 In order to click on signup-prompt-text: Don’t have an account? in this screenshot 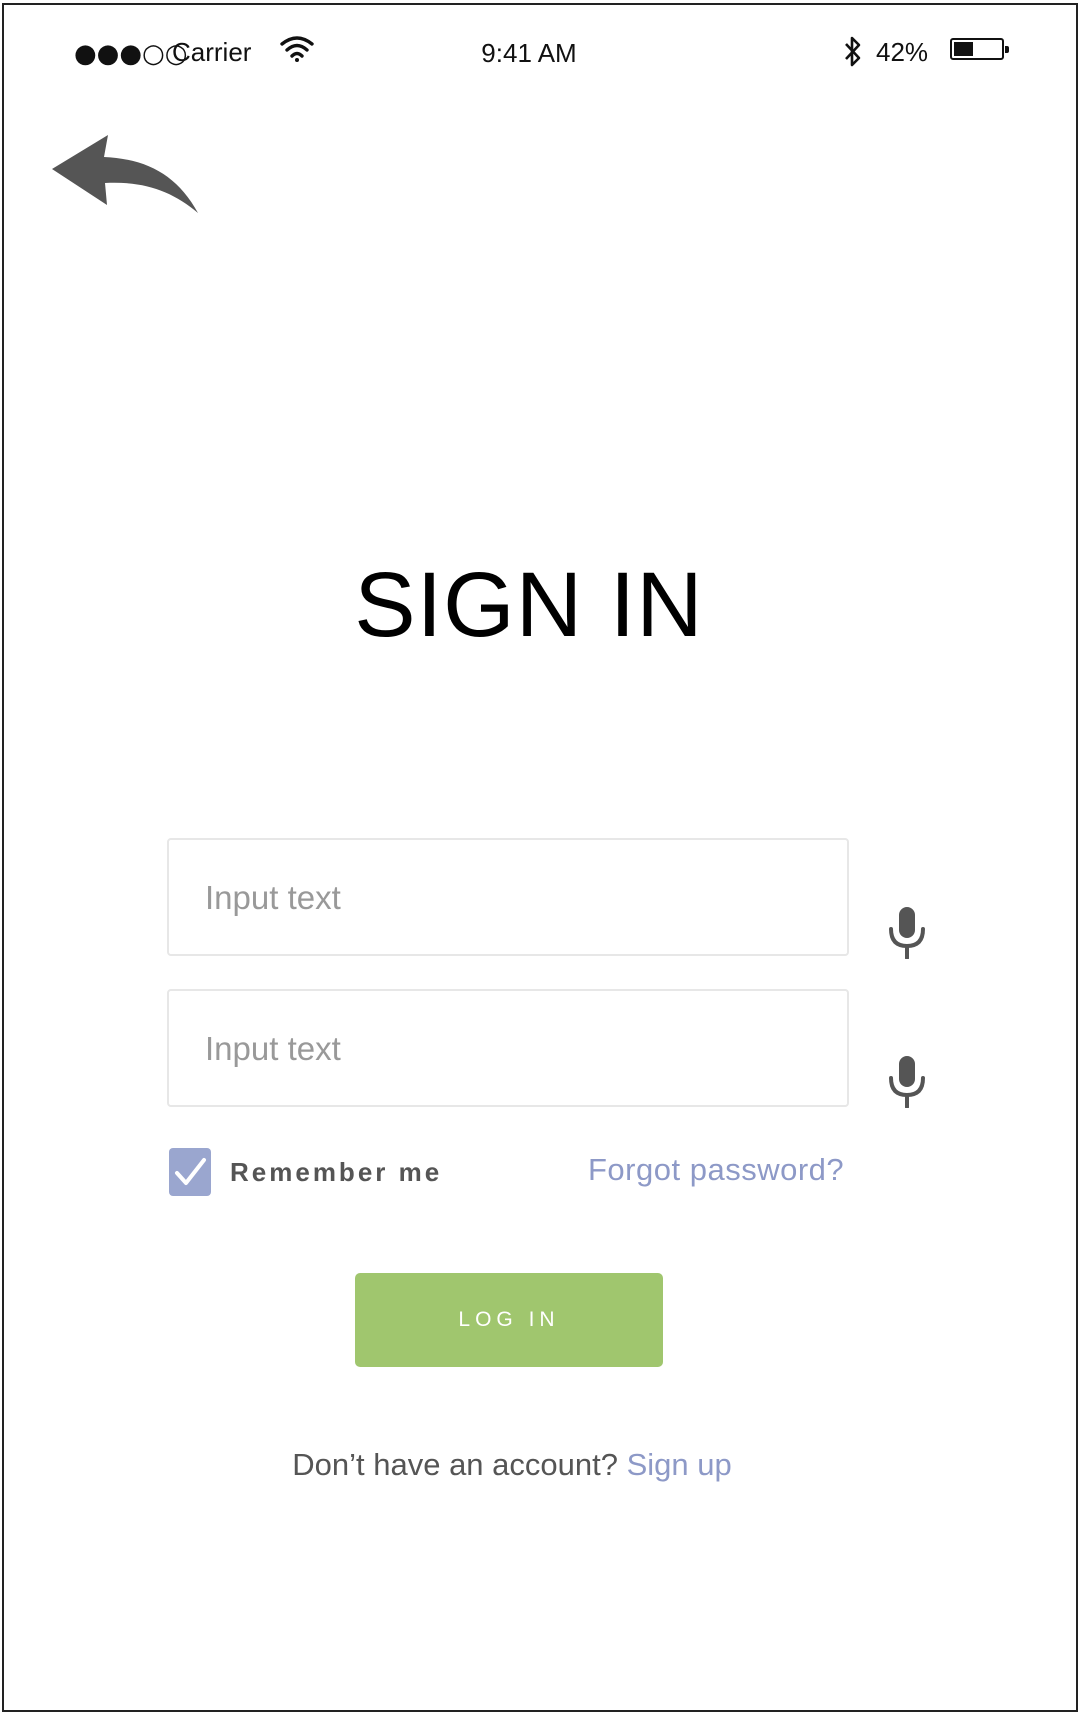, I will do `click(455, 1464)`.